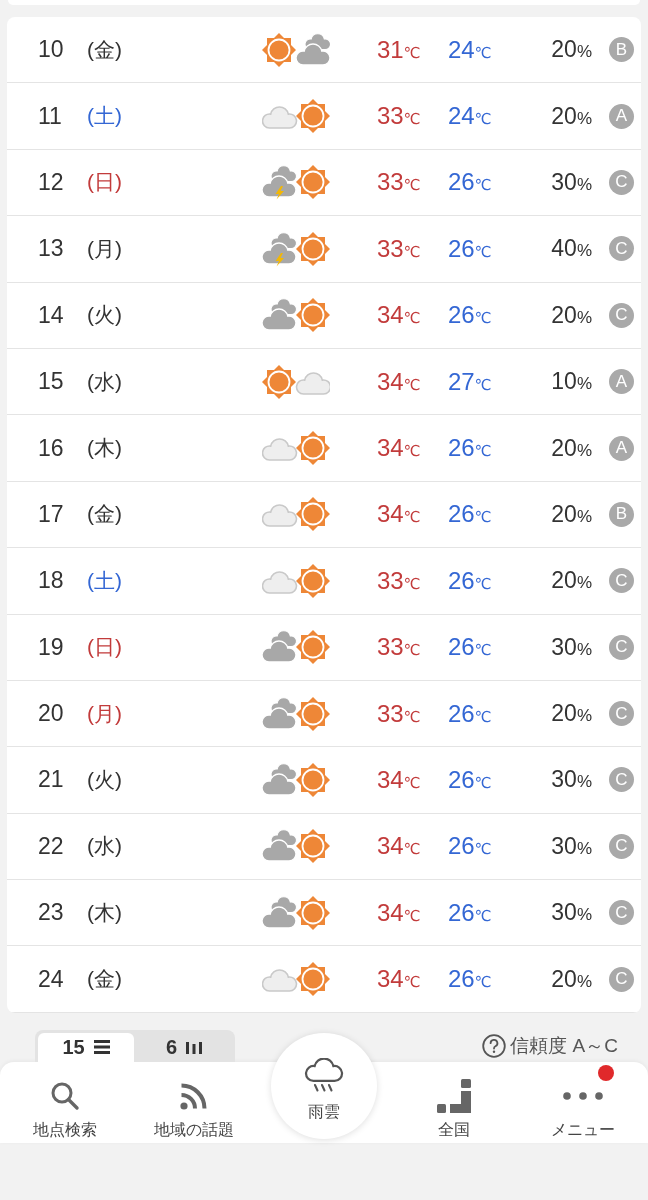  Describe the element at coordinates (51, 249) in the screenshot. I see `day-number: 13` at that location.